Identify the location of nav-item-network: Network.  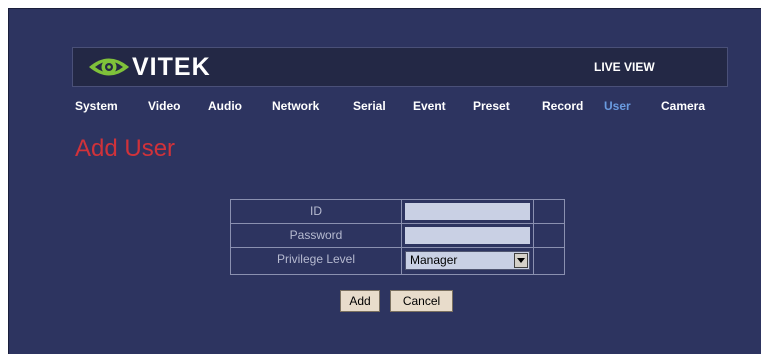
(295, 106).